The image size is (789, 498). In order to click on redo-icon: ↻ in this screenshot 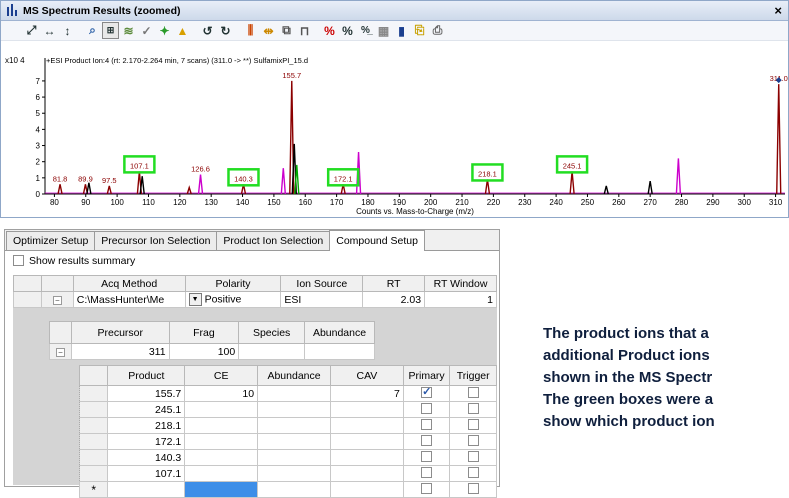, I will do `click(225, 30)`.